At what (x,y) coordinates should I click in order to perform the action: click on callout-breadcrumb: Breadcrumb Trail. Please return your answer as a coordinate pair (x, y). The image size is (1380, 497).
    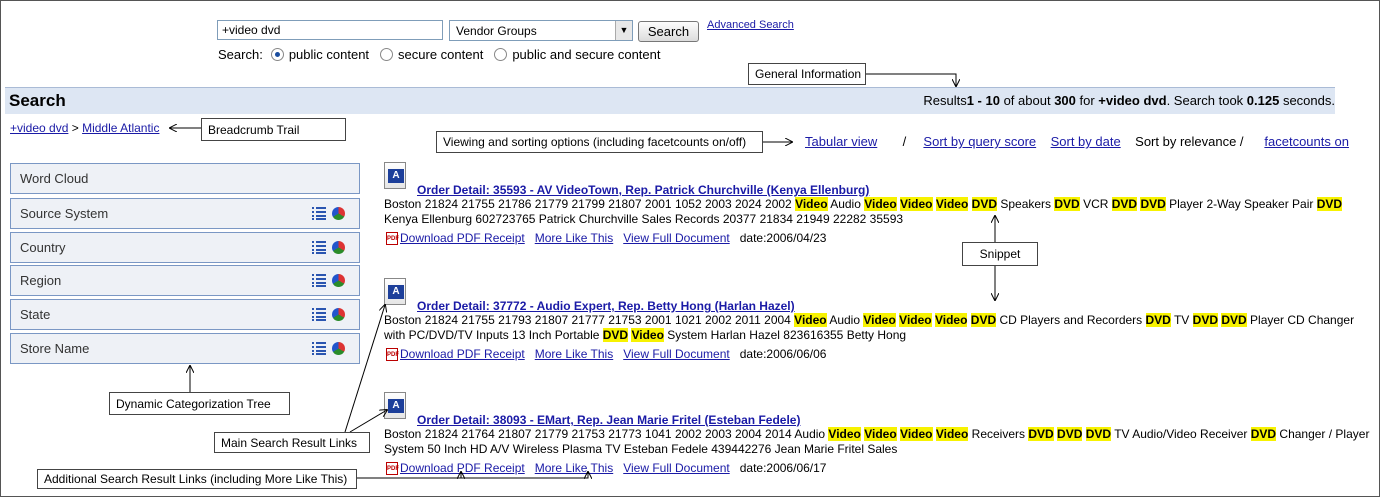
    Looking at the image, I should click on (273, 129).